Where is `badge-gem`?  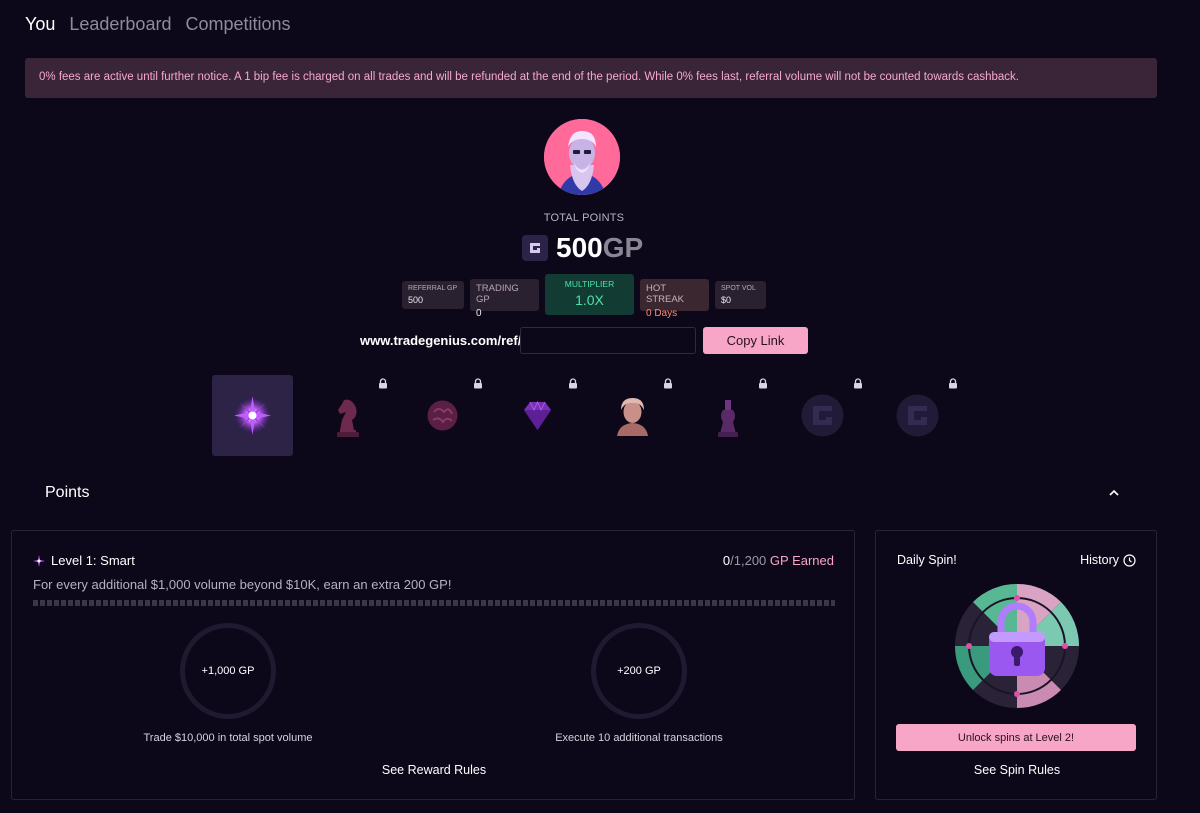 badge-gem is located at coordinates (537, 415).